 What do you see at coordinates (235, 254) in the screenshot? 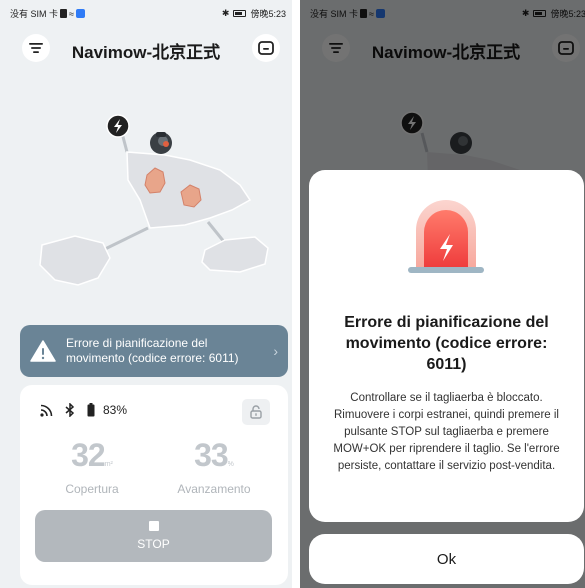
I see `right-zone` at bounding box center [235, 254].